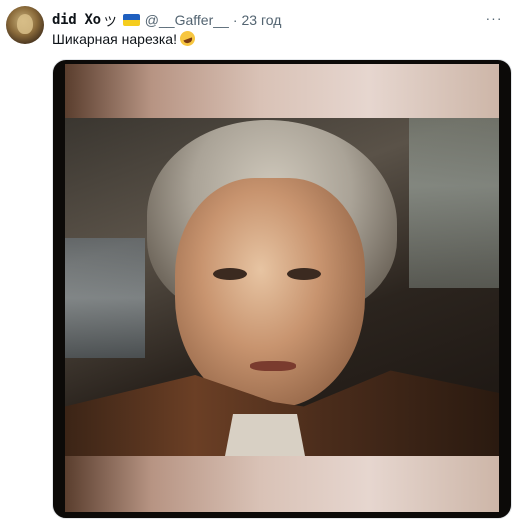 The image size is (517, 523). I want to click on portrait-right-eye, so click(304, 274).